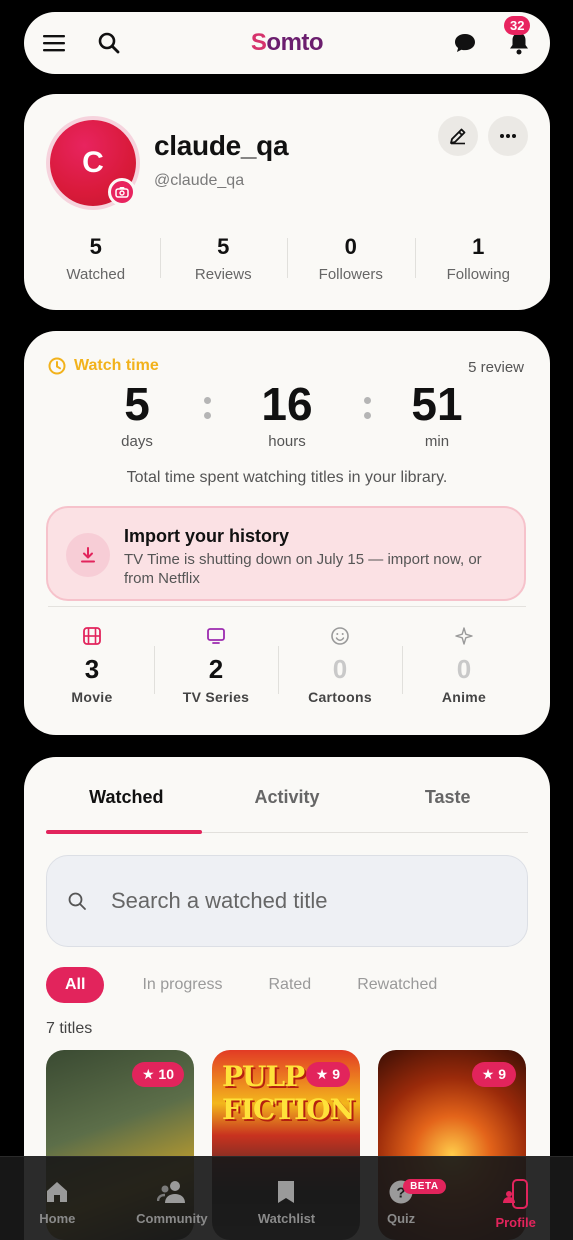 This screenshot has height=1240, width=573. I want to click on category-anime: 0 Anime, so click(464, 665).